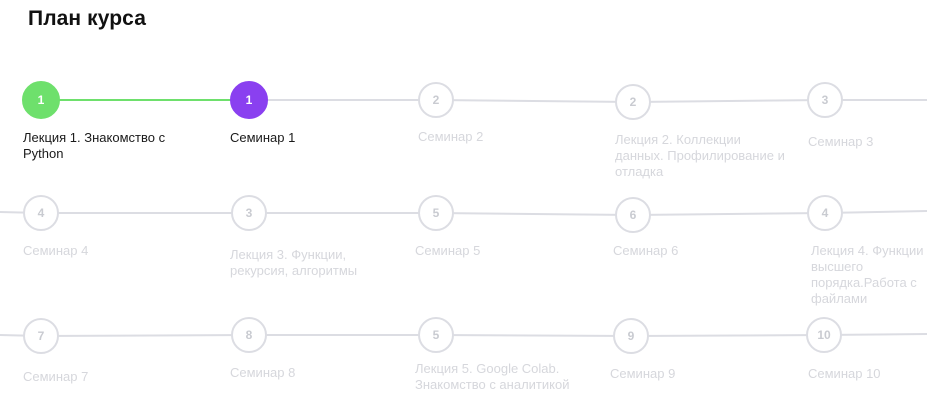 Image resolution: width=927 pixels, height=418 pixels. What do you see at coordinates (108, 146) in the screenshot?
I see `step-label: Лекция 1. Знакомство с Python` at bounding box center [108, 146].